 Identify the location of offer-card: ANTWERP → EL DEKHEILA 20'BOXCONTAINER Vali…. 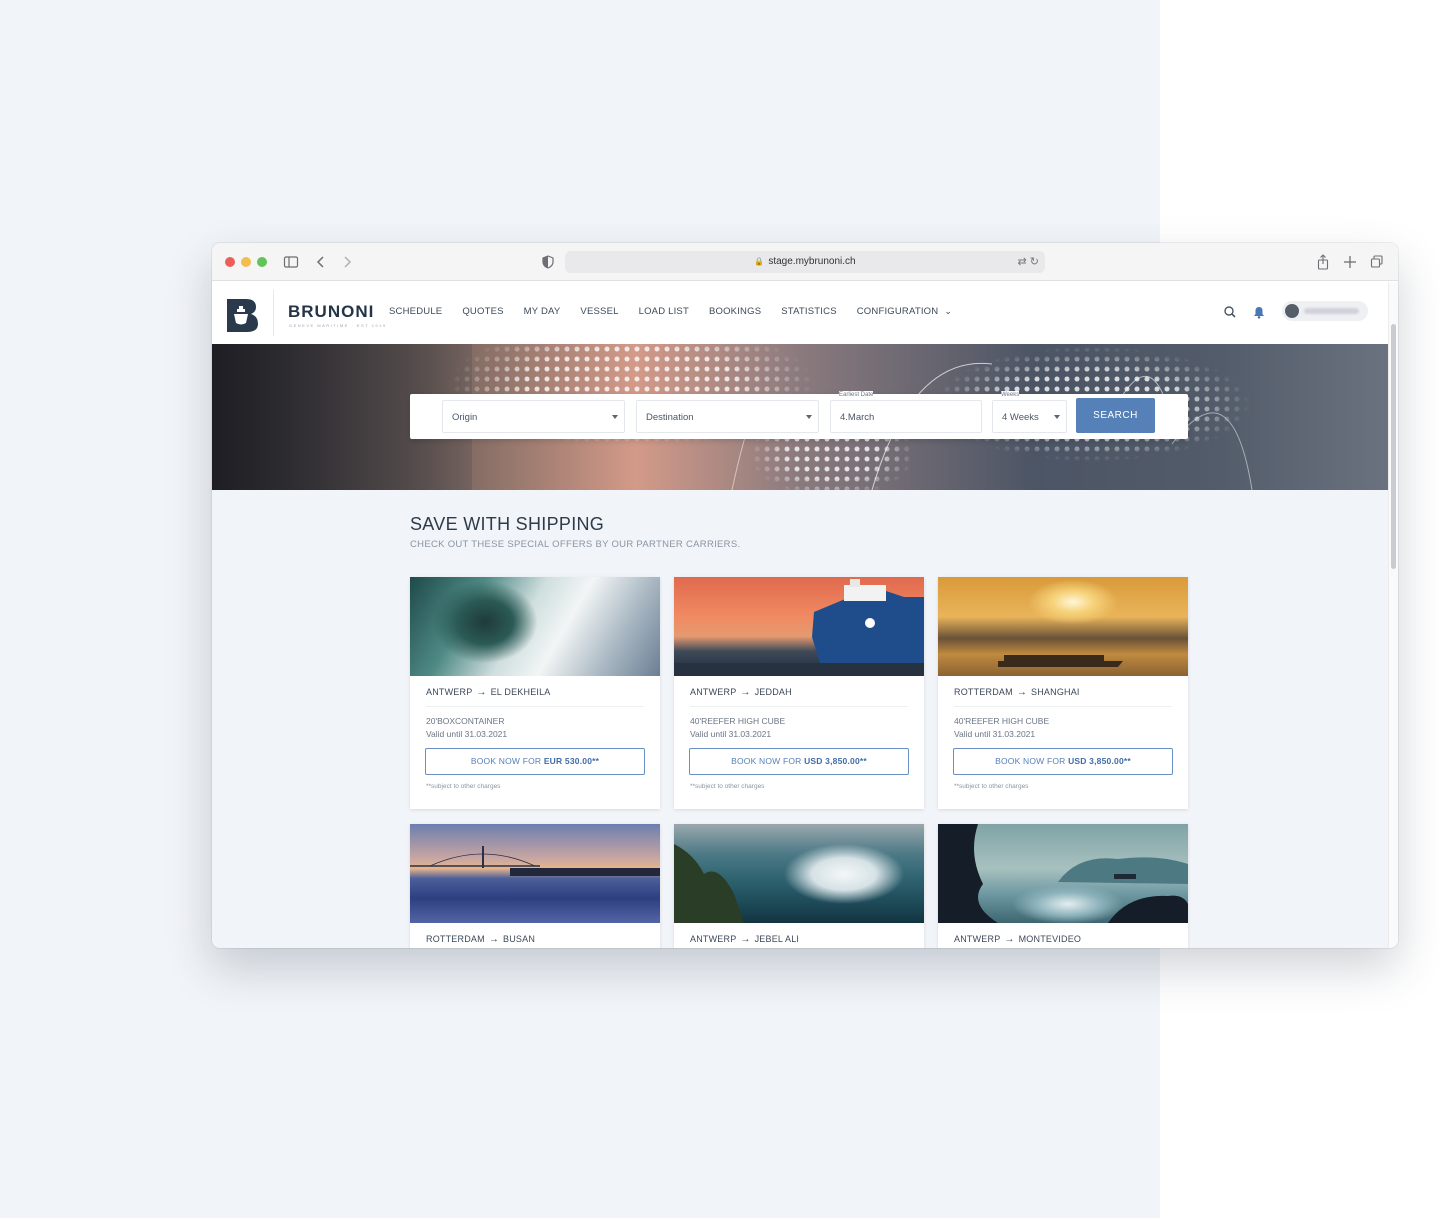
(535, 693).